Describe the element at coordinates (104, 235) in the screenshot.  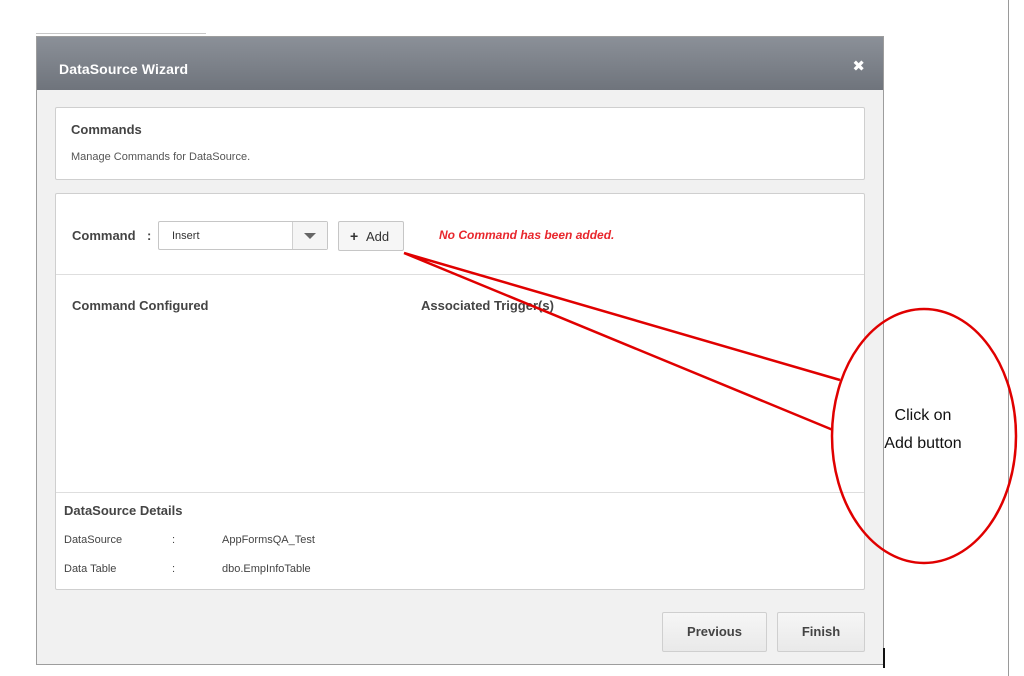
I see `command-label: Command` at that location.